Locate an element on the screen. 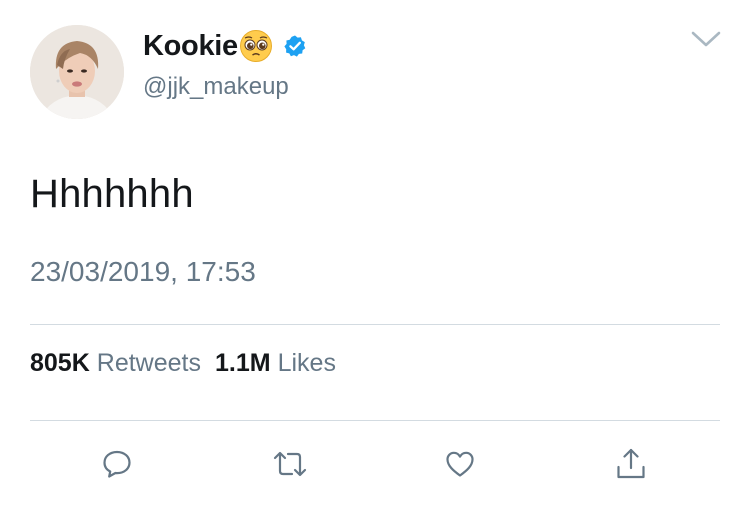  verified-badge-icon is located at coordinates (295, 46).